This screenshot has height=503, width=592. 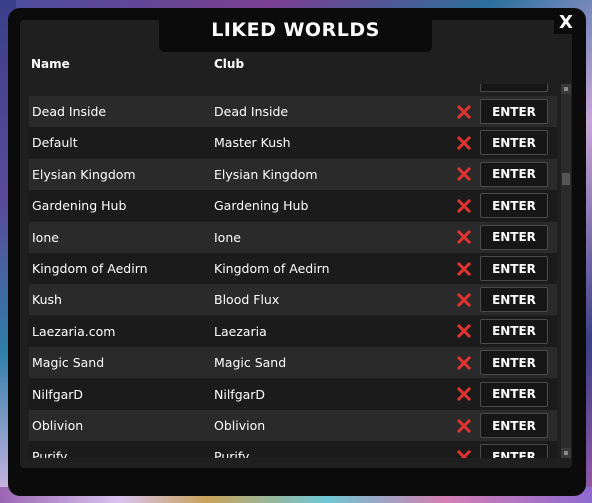 I want to click on world-row: Kingdom of Aedirn Kingdom of Aedirn ENTER, so click(x=293, y=268).